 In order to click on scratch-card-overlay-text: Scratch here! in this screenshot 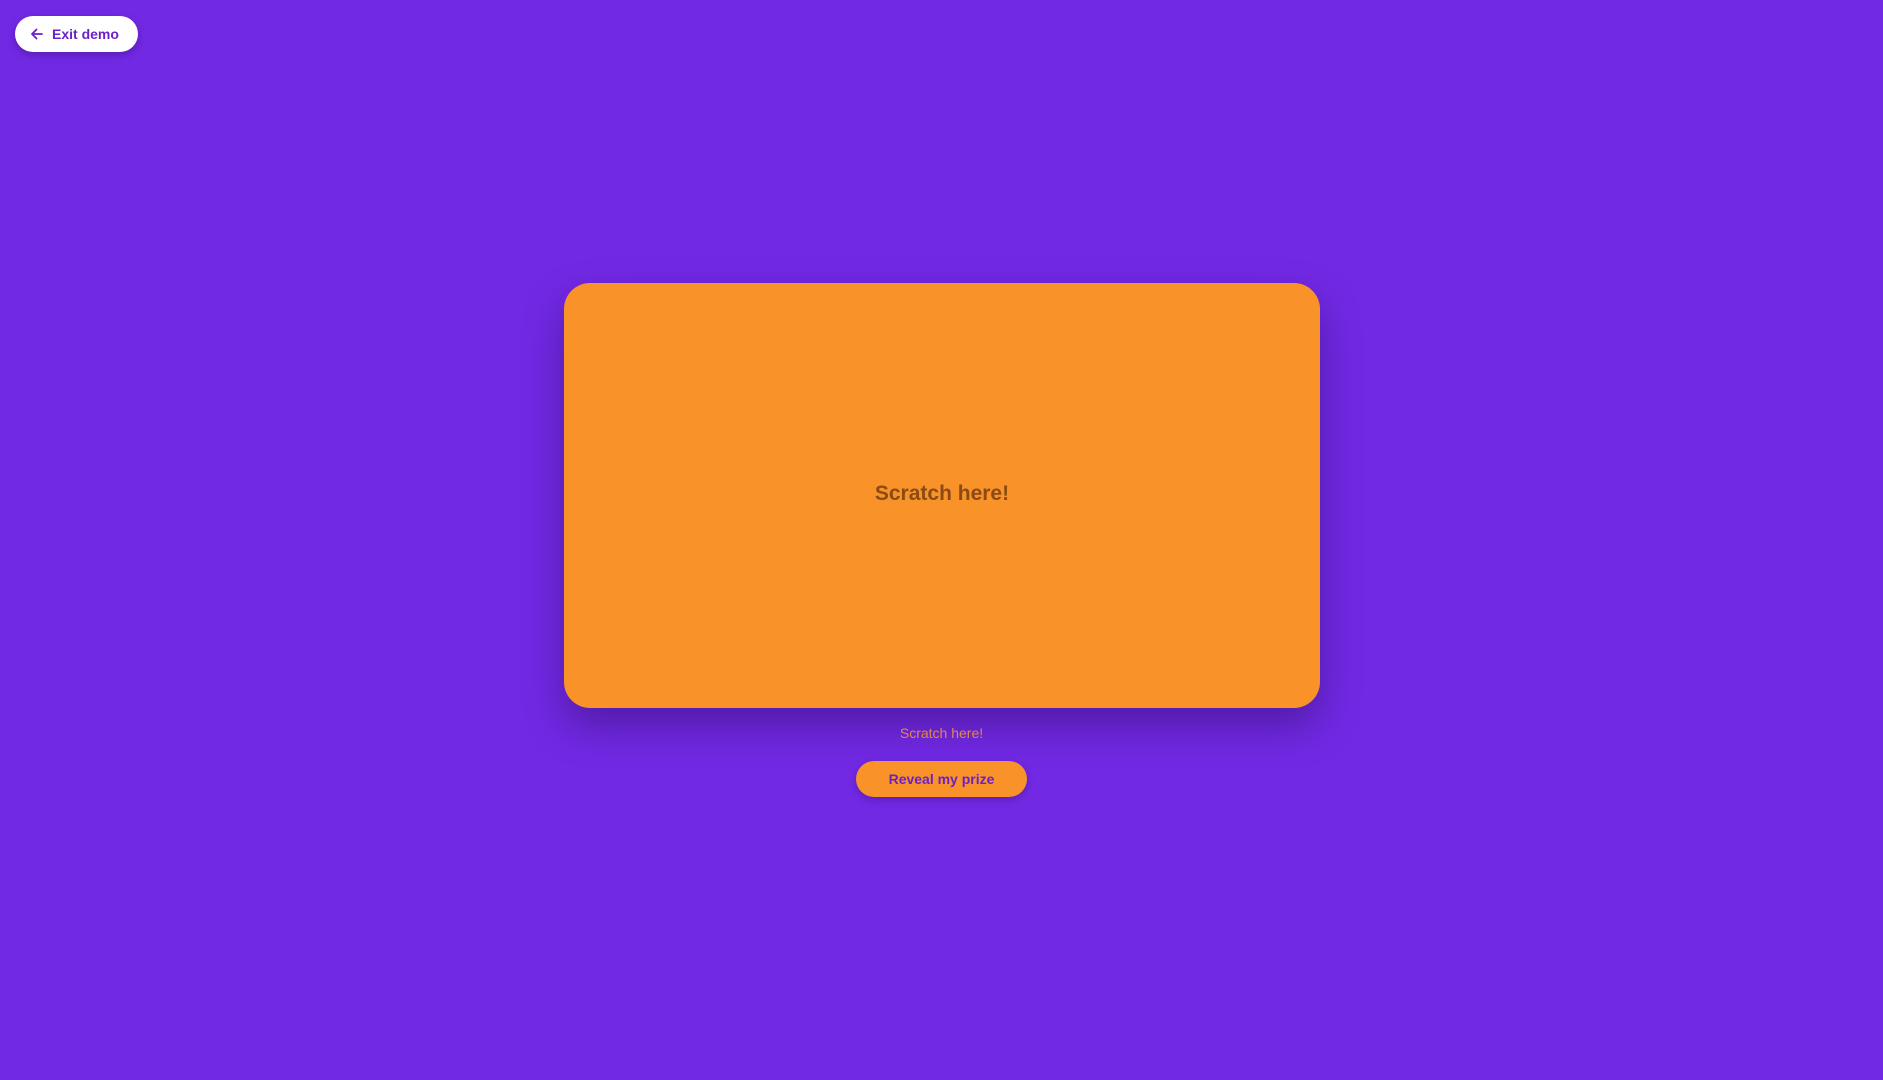, I will do `click(942, 493)`.